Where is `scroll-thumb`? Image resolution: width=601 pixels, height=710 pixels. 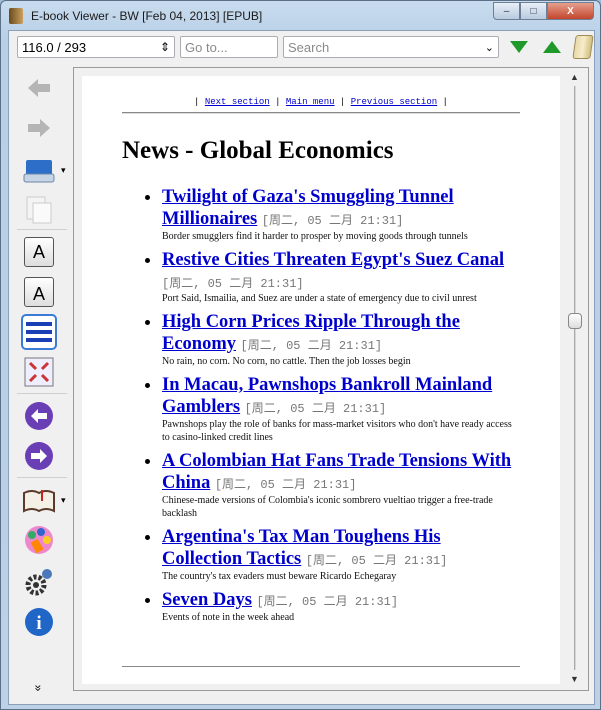
scroll-thumb is located at coordinates (575, 321).